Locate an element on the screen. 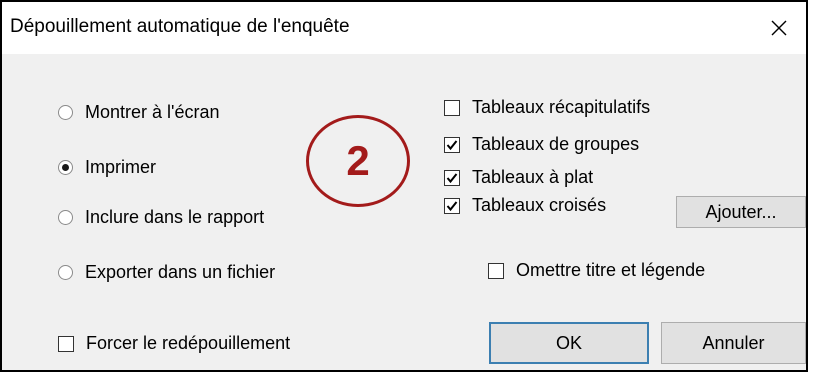  ok-button-label: OK is located at coordinates (568, 342).